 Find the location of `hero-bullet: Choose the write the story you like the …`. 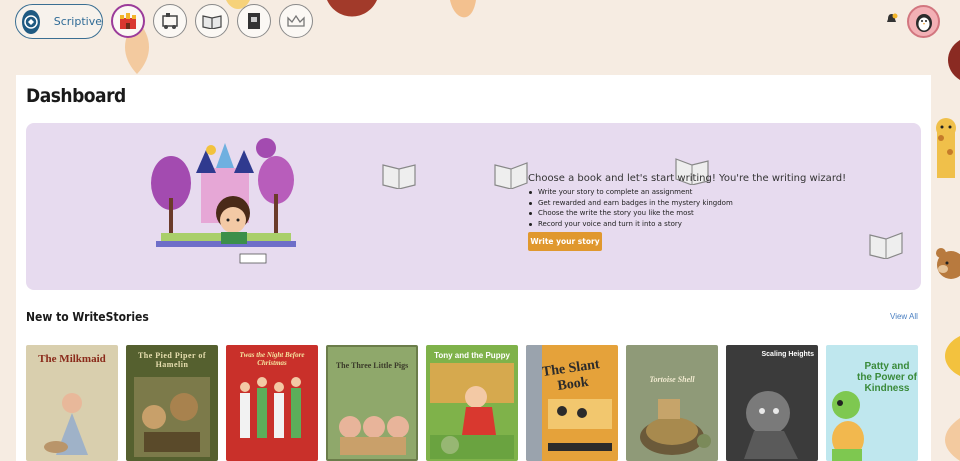

hero-bullet: Choose the write the story you like the … is located at coordinates (631, 213).